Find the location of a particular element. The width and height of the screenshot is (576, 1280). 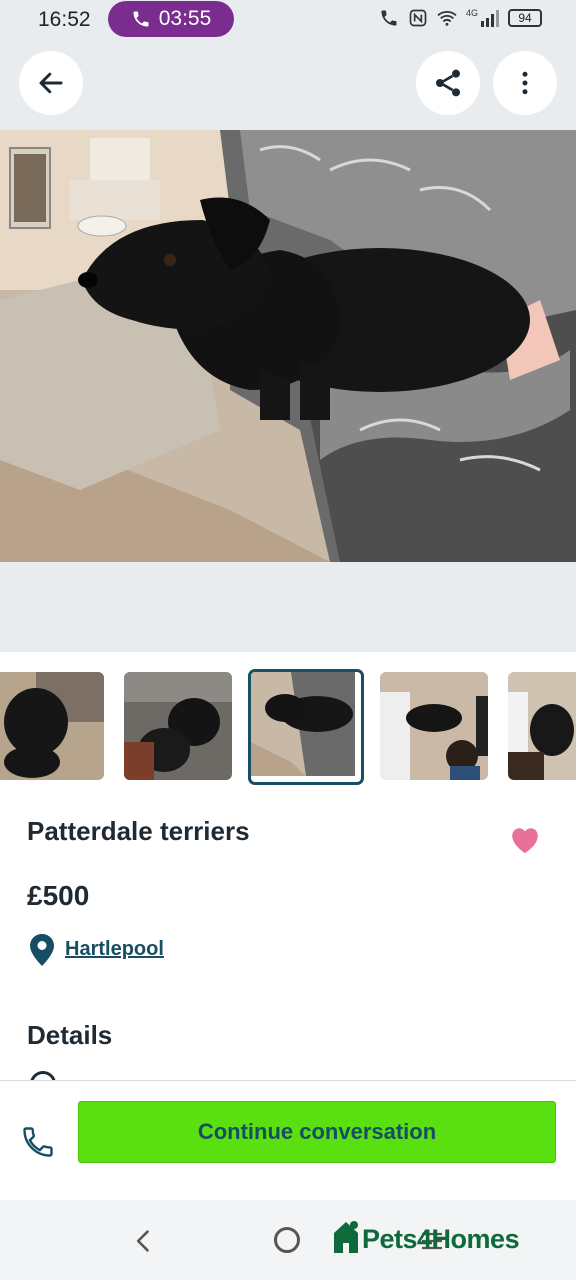

call-seller-button is located at coordinates (38, 1144).